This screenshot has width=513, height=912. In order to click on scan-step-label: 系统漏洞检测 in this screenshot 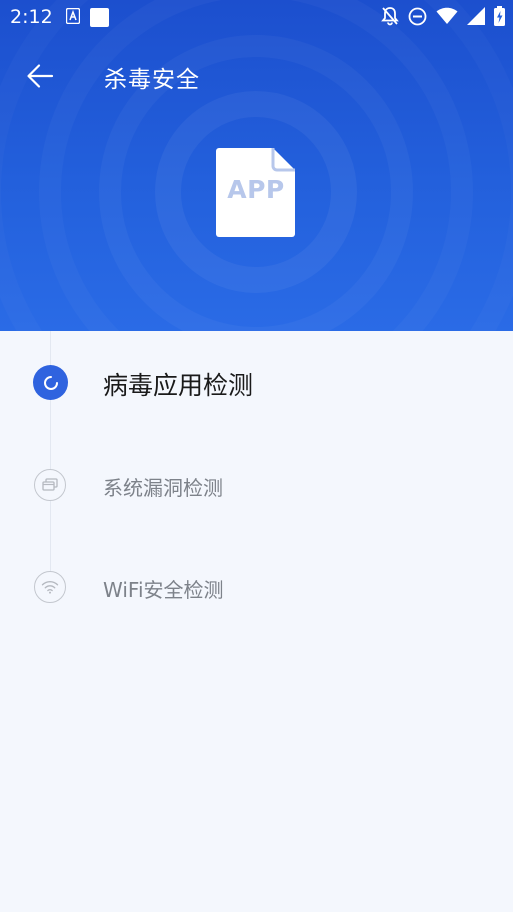, I will do `click(163, 488)`.